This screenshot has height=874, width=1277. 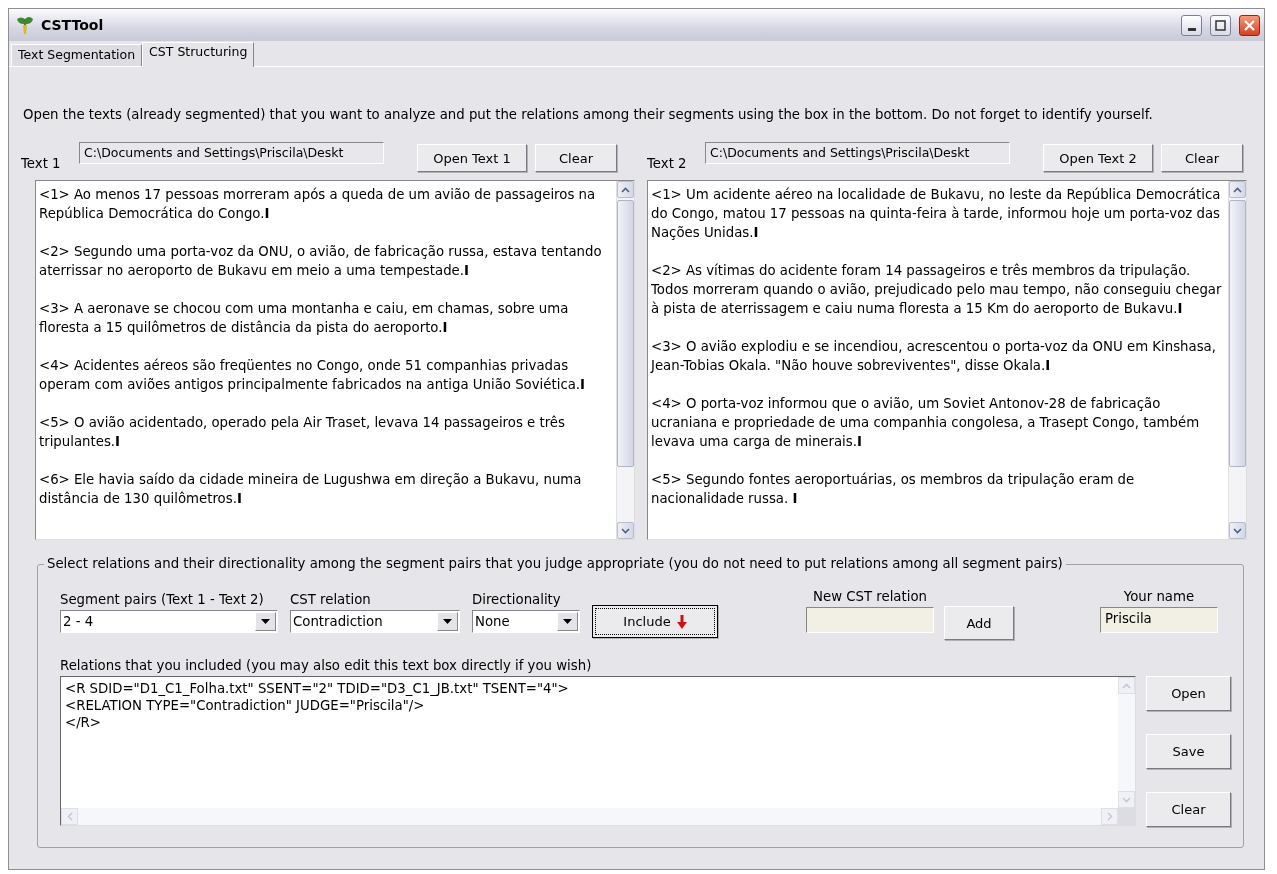 What do you see at coordinates (472, 158) in the screenshot?
I see `open-text-button: Open Text 1` at bounding box center [472, 158].